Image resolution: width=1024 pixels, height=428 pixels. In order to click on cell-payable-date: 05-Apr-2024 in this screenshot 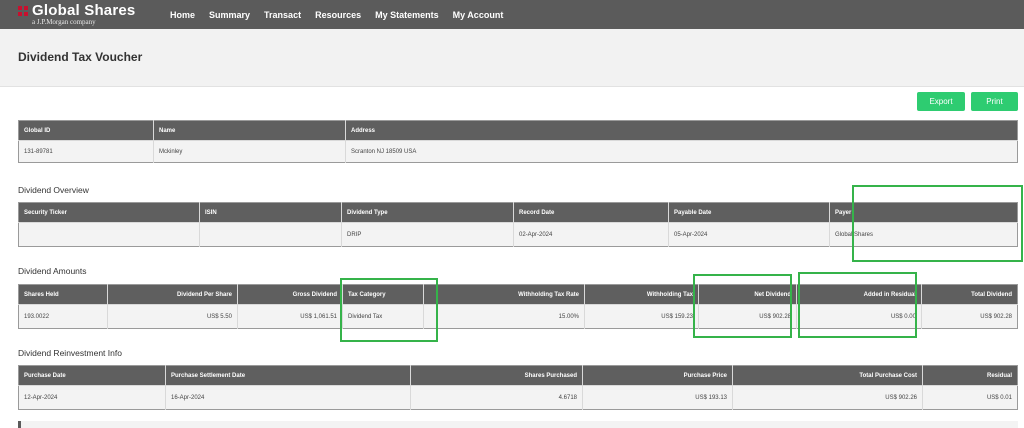, I will do `click(749, 234)`.